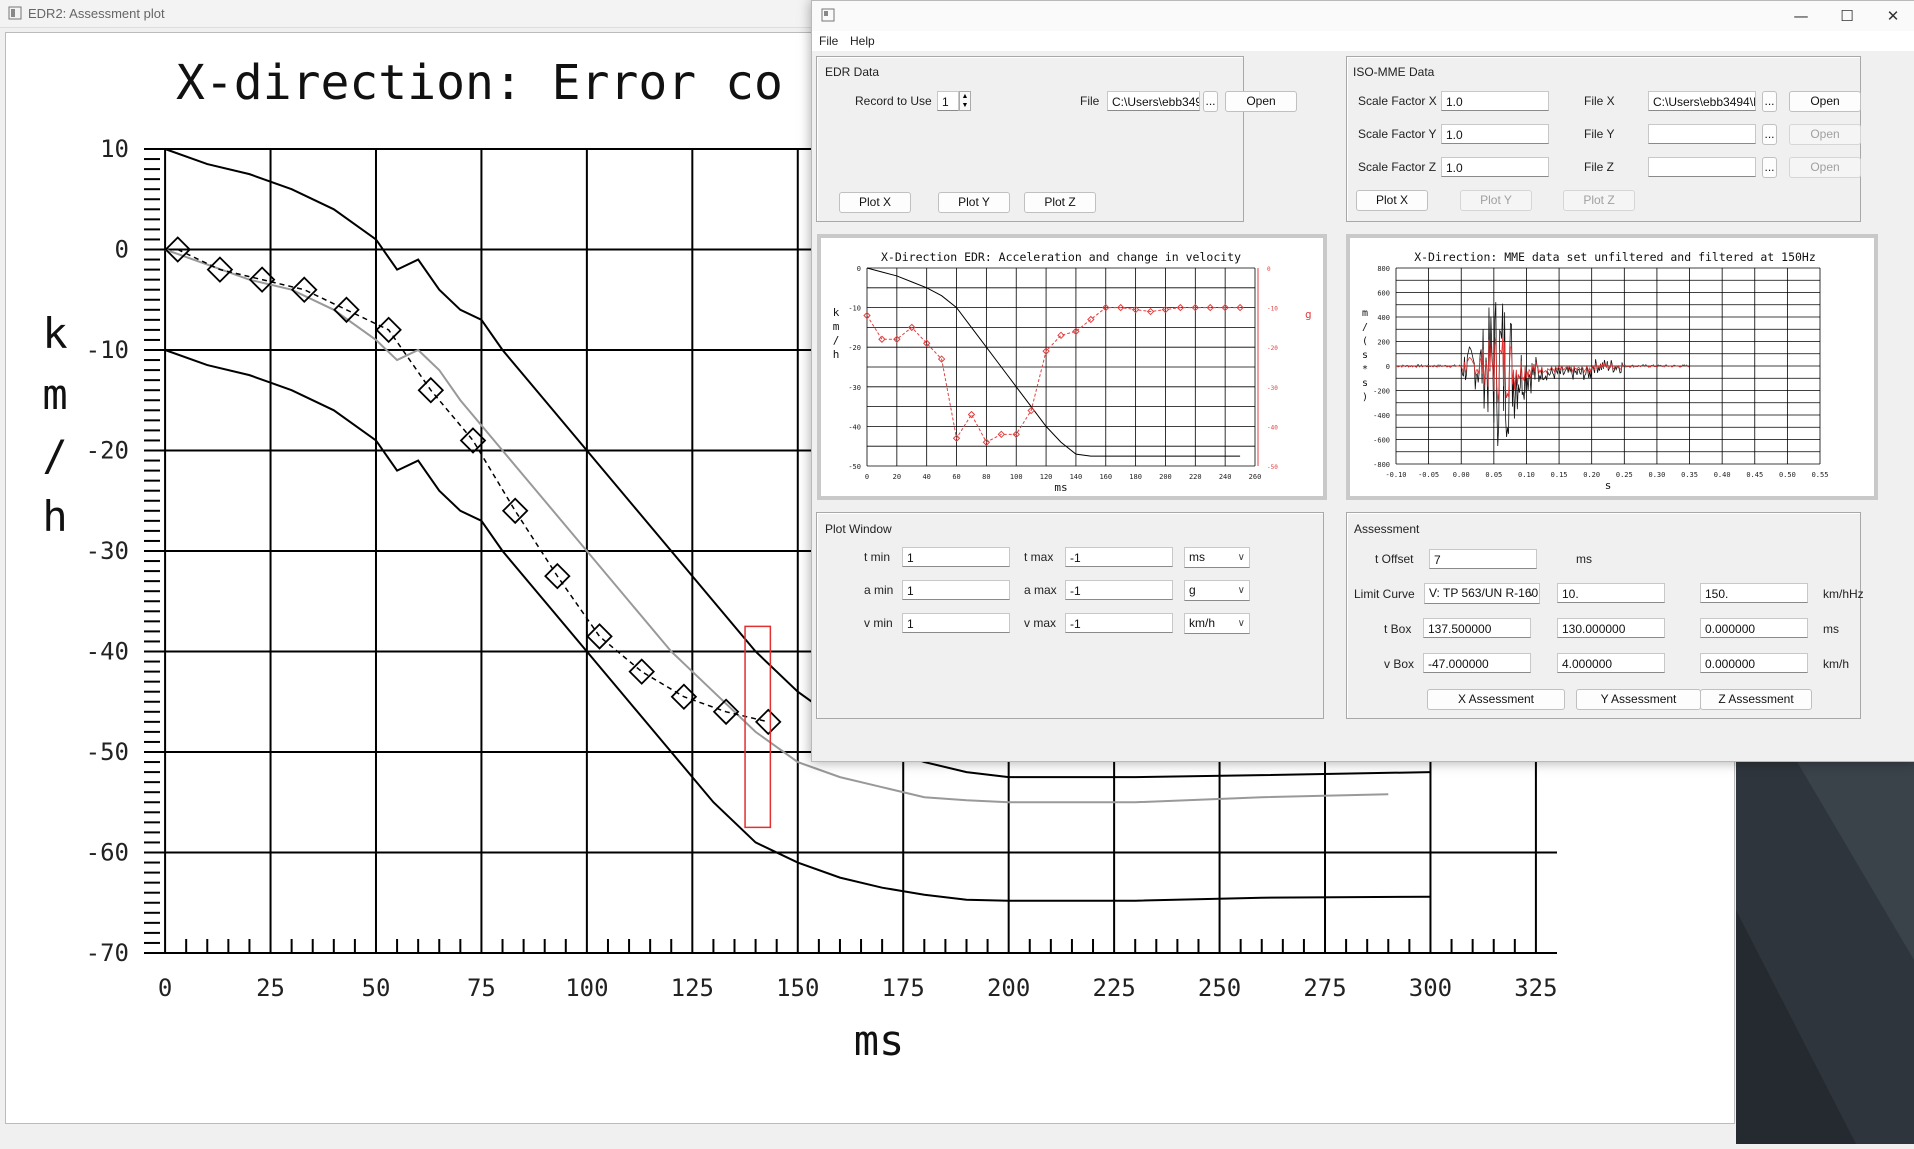 This screenshot has width=1914, height=1149. Describe the element at coordinates (1363, 16) in the screenshot. I see `dialog-titlebar: — ☐ ✕` at that location.